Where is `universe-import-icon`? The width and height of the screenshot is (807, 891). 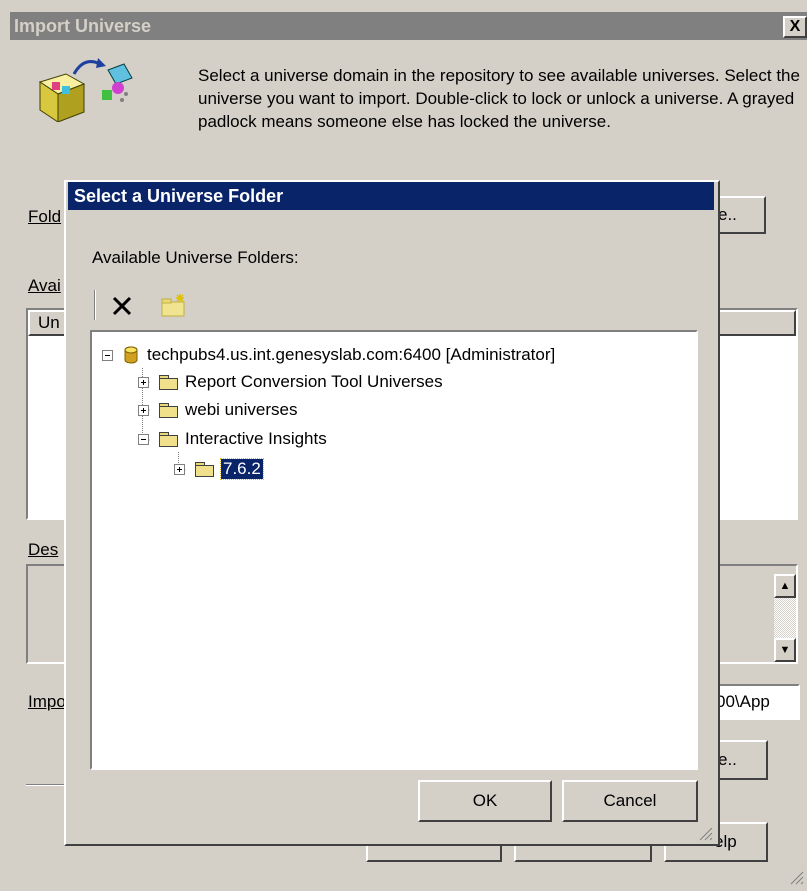 universe-import-icon is located at coordinates (87, 87).